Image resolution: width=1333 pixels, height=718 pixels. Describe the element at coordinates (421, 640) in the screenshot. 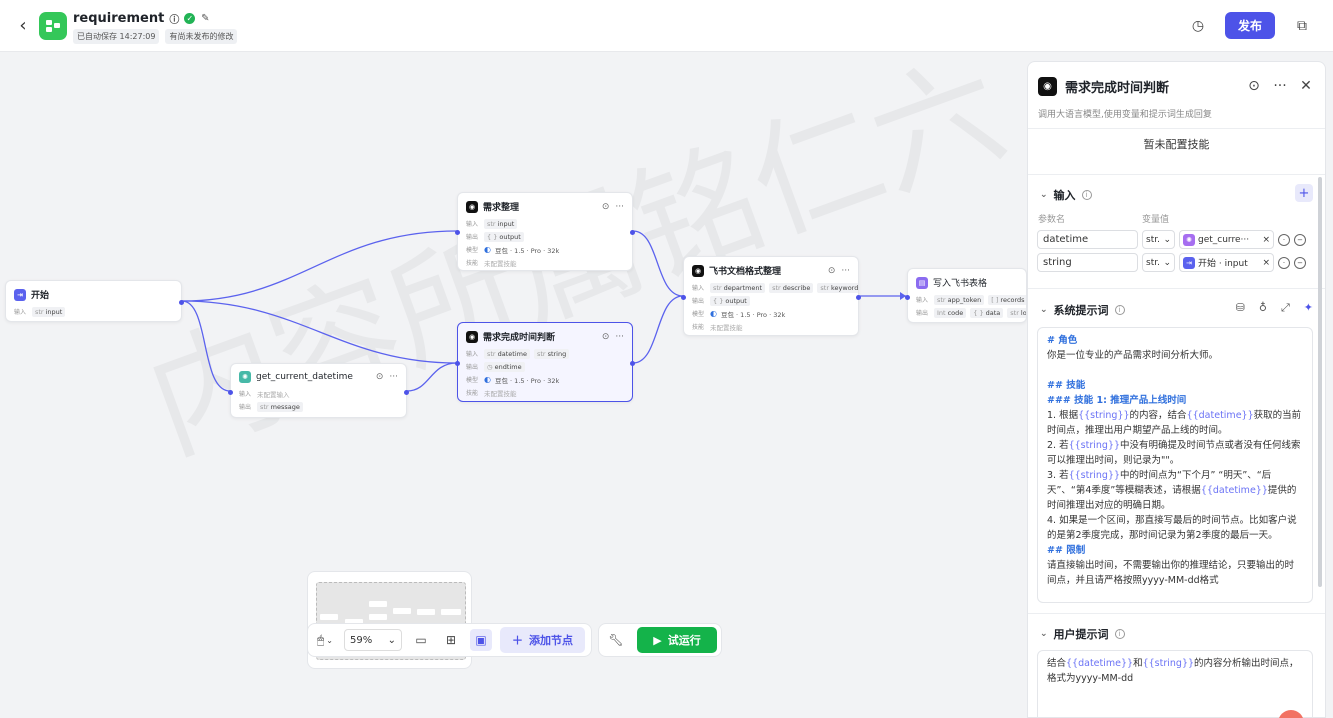

I see `comment-icon: ▭` at that location.